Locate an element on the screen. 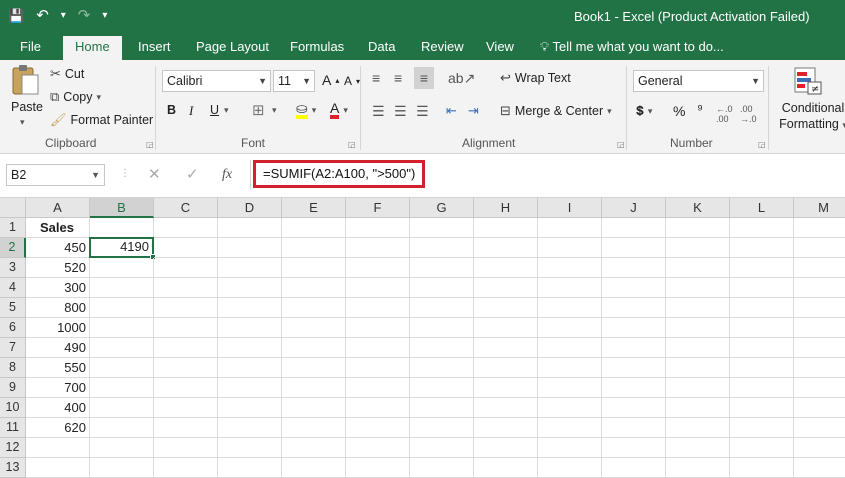  cell-k7 is located at coordinates (698, 348).